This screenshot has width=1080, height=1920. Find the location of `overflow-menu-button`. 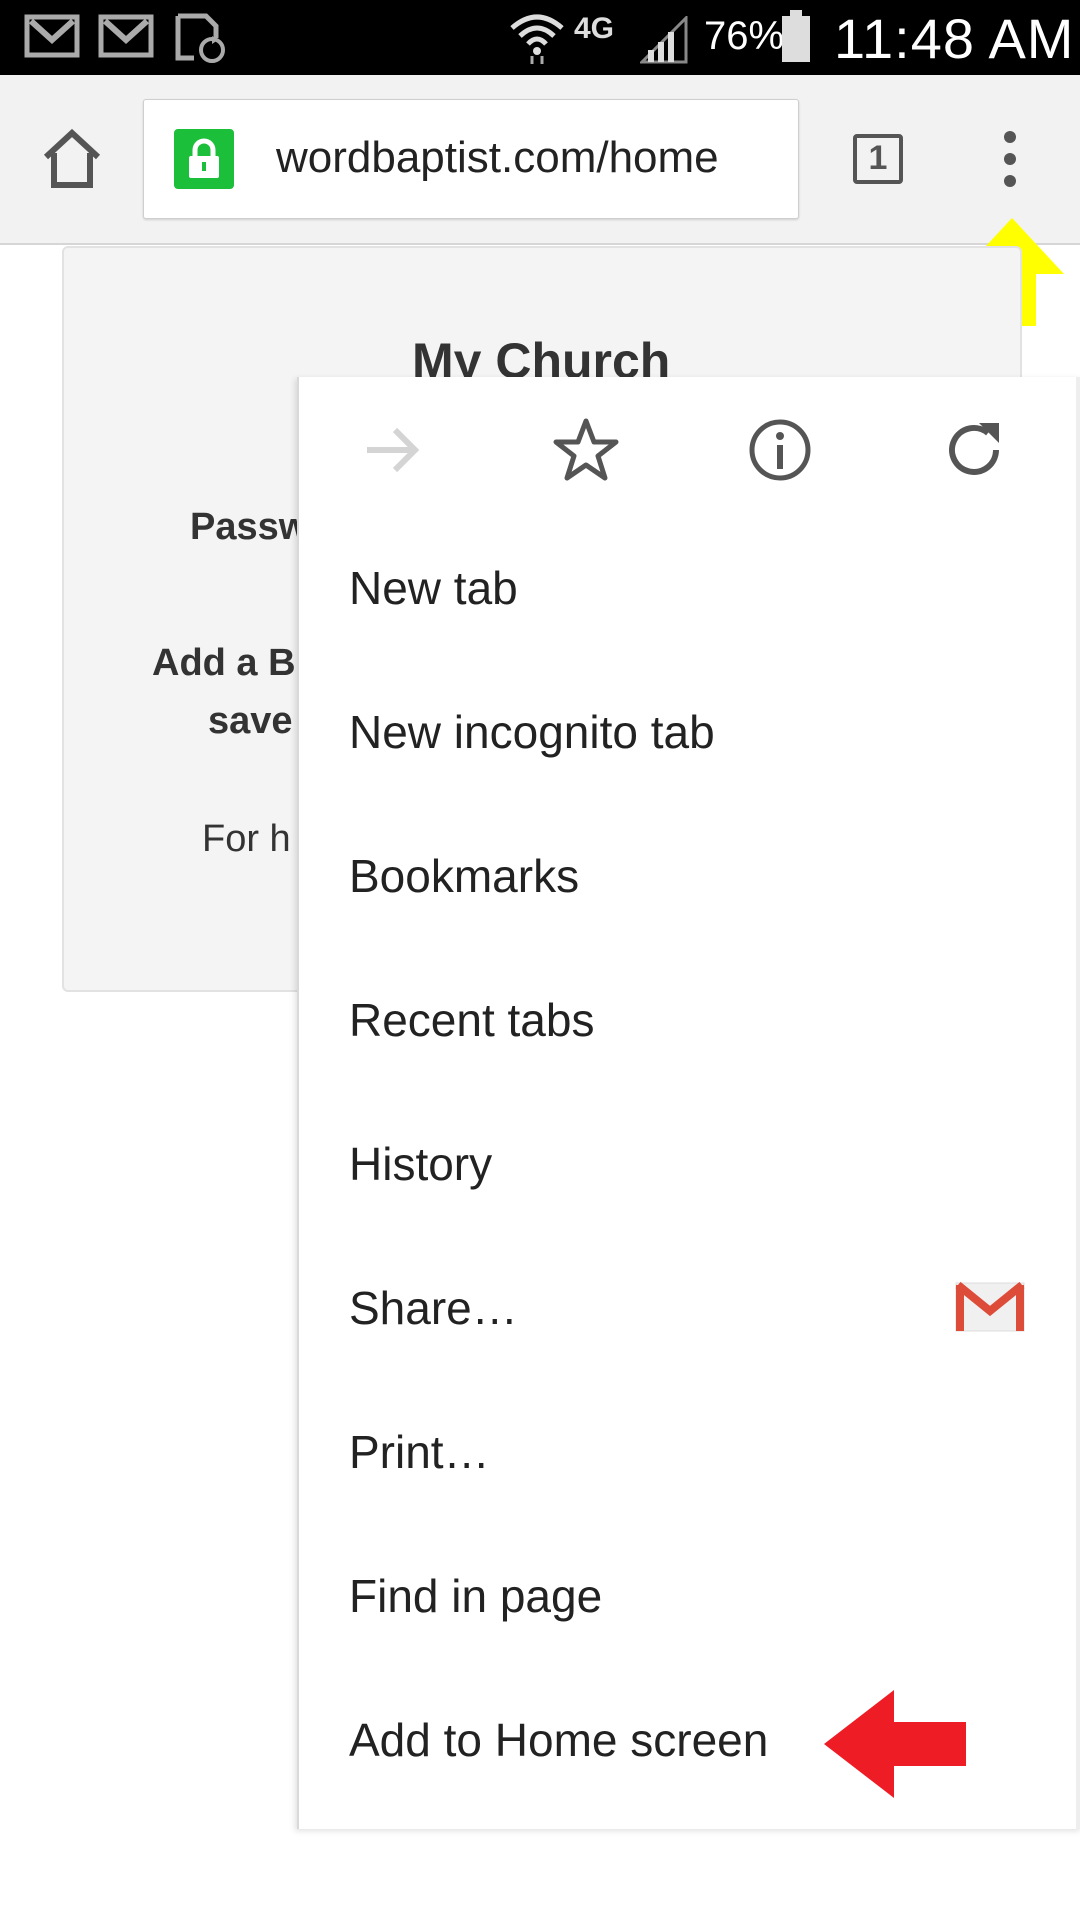

overflow-menu-button is located at coordinates (1010, 163).